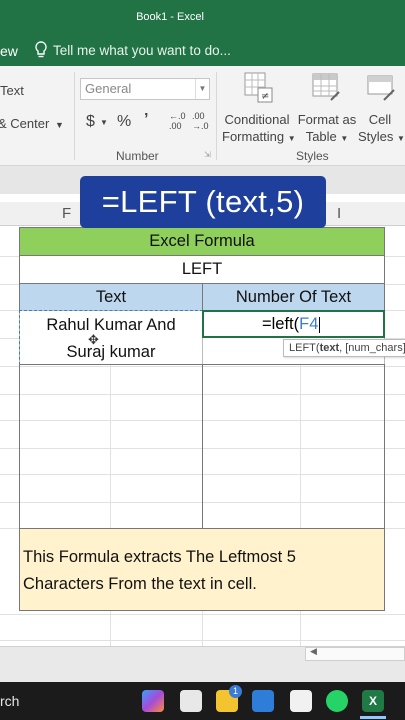 The image size is (405, 720). What do you see at coordinates (321, 136) in the screenshot?
I see `format-as-table-label-2: Table` at bounding box center [321, 136].